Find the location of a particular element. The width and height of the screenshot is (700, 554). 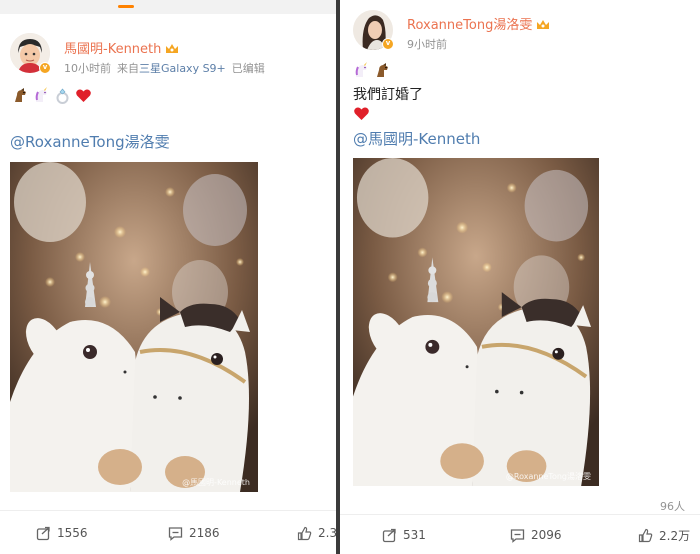

mention-link: @RoxanneTong湯洛雯 is located at coordinates (90, 141).